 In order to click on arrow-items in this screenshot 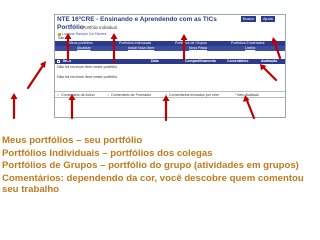, I will do `click(36, 76)`.